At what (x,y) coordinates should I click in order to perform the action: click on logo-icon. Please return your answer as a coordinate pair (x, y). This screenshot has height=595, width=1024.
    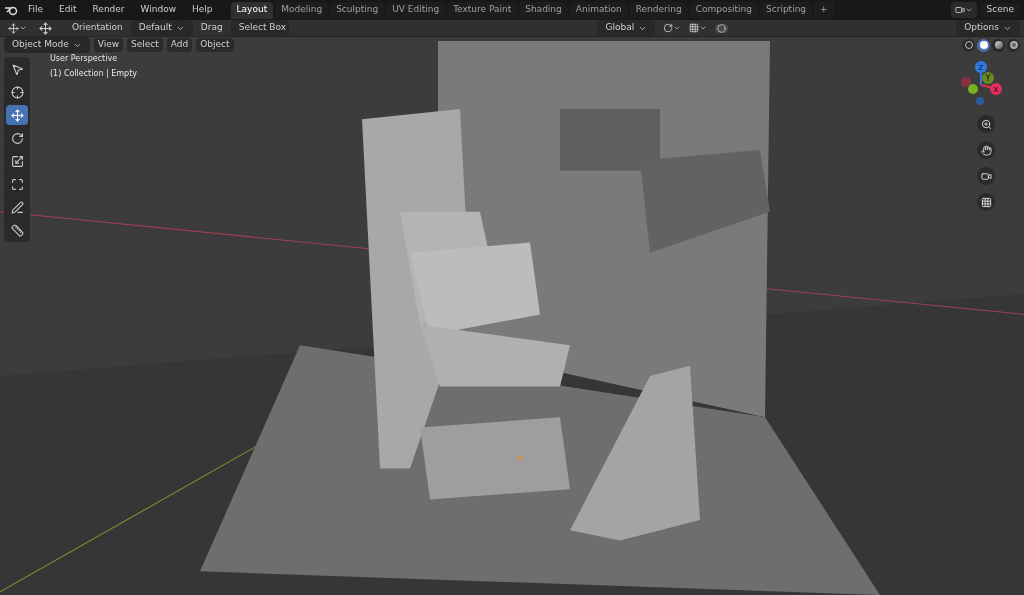
    Looking at the image, I should click on (11, 10).